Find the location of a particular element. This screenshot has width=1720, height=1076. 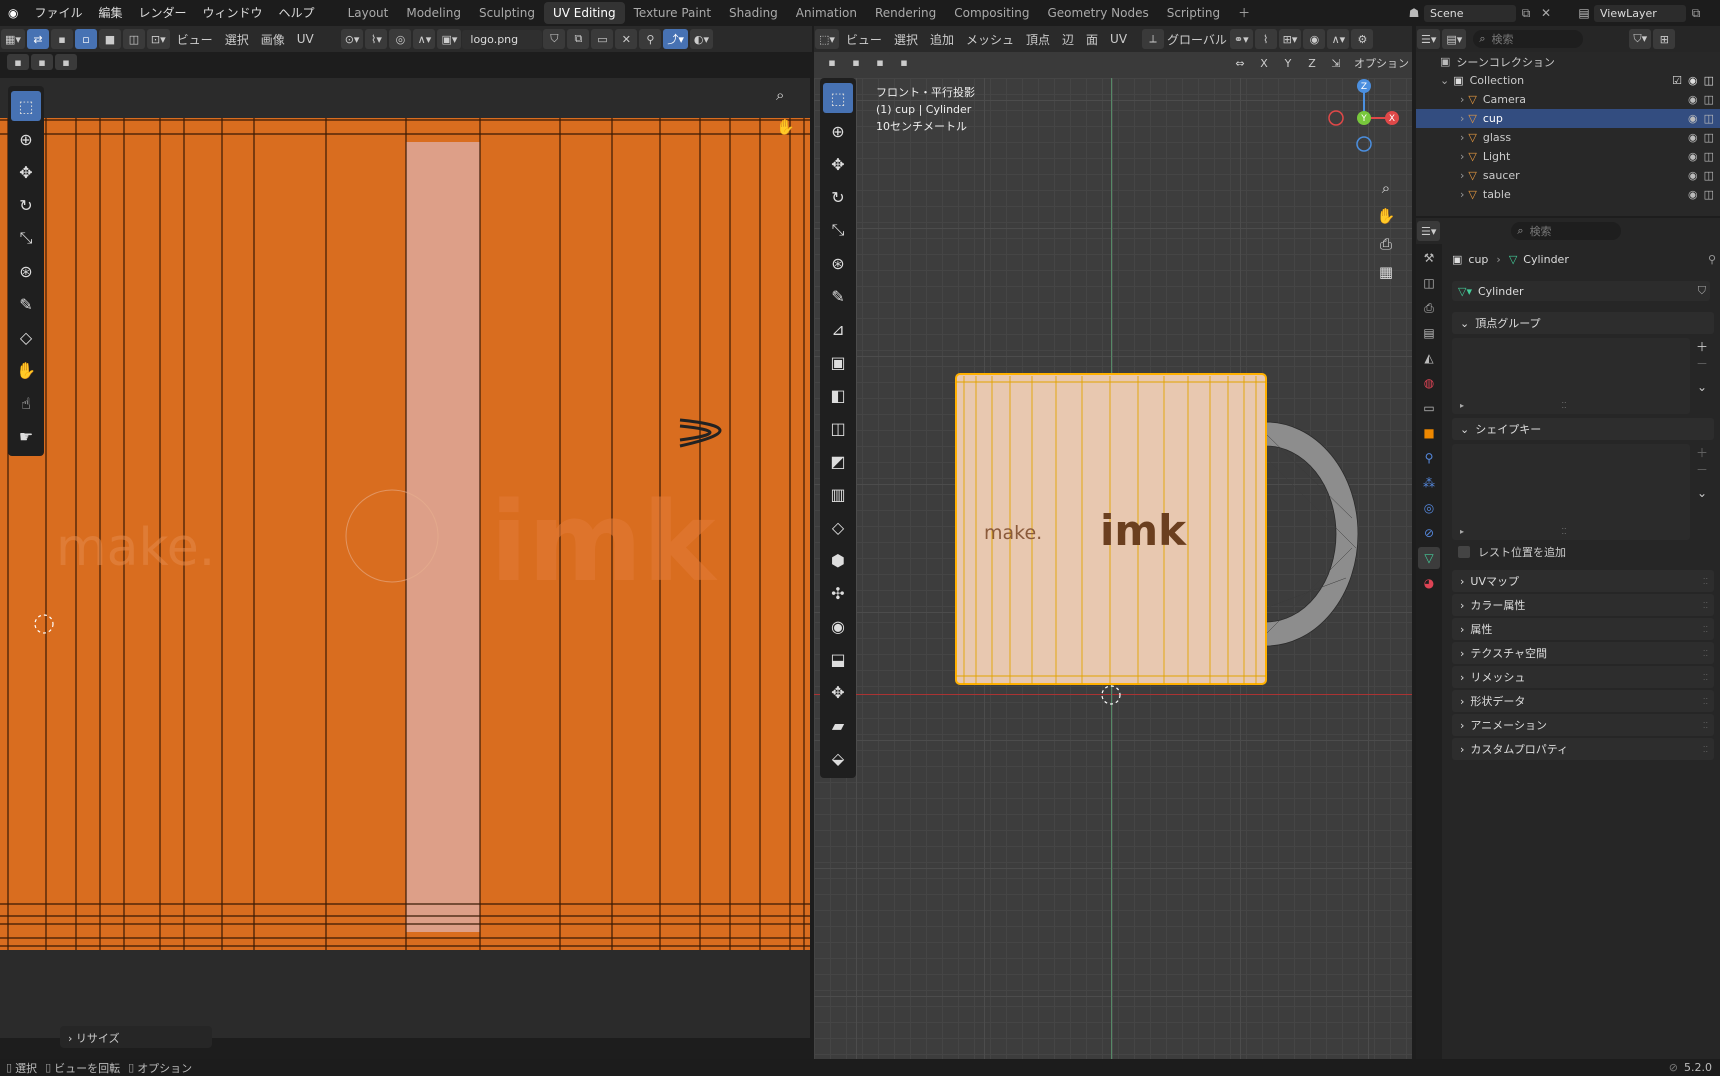

list-expand-icon: ▸ is located at coordinates (1462, 405).